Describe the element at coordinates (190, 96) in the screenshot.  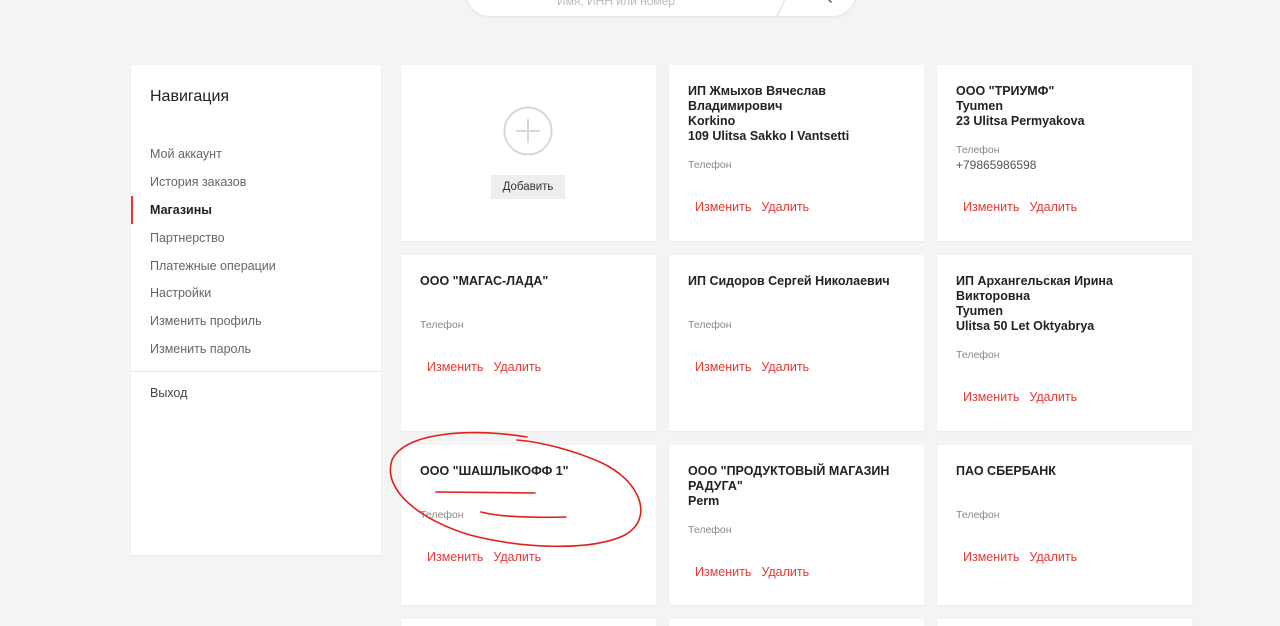
I see `sidebar-title: Навигация` at that location.